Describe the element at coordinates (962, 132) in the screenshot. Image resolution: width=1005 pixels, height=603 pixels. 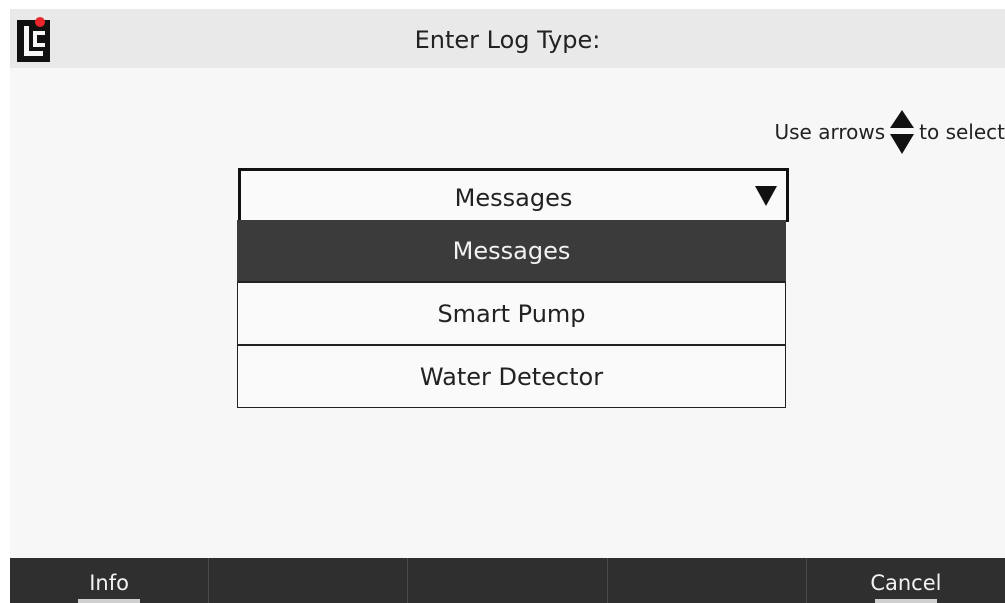
I see `hint-text-after: to select` at that location.